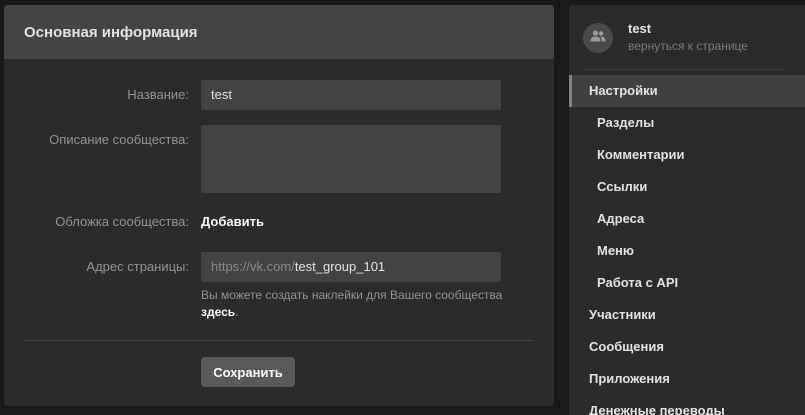 The image size is (805, 415). Describe the element at coordinates (688, 29) in the screenshot. I see `community-name: test` at that location.